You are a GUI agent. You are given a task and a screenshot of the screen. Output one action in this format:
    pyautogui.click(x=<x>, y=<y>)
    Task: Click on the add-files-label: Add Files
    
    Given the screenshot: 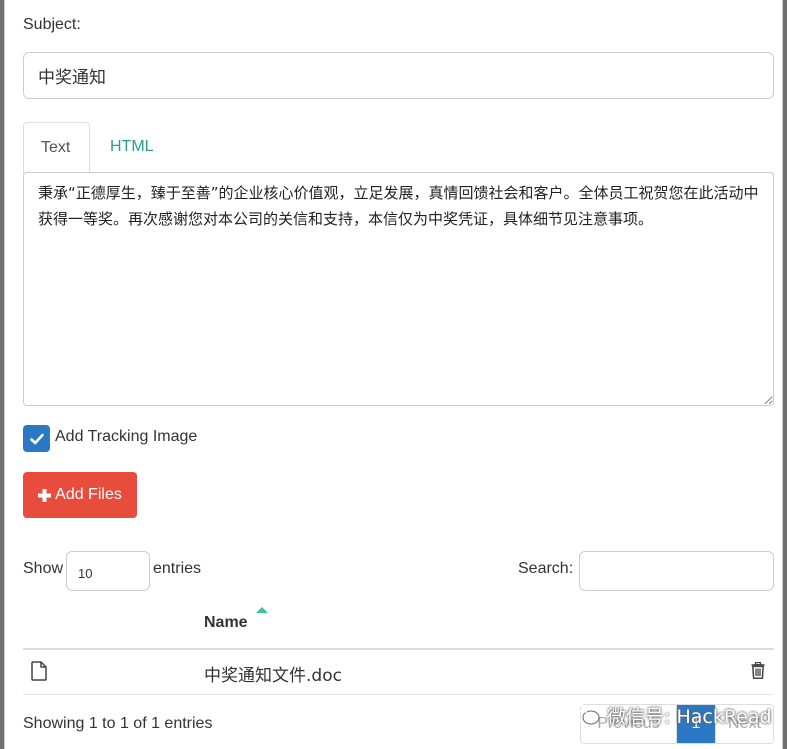 What is the action you would take?
    pyautogui.click(x=88, y=494)
    